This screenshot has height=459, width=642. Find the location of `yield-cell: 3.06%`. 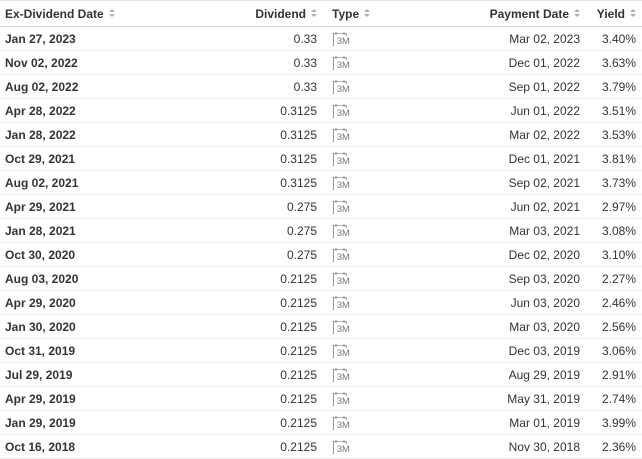

yield-cell: 3.06% is located at coordinates (616, 350).